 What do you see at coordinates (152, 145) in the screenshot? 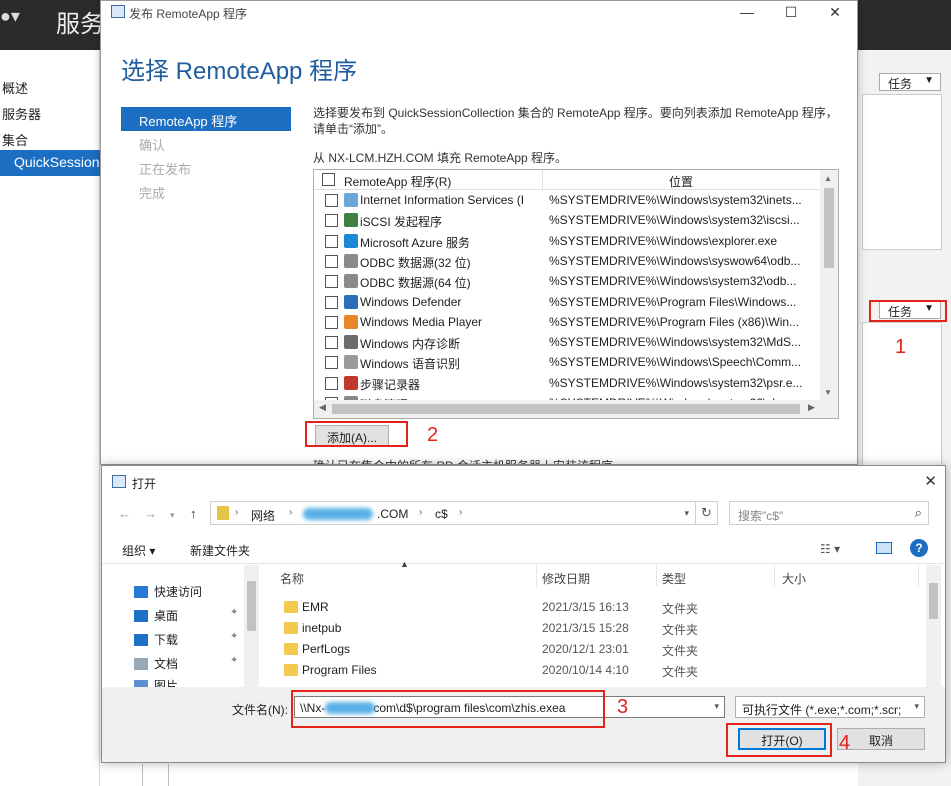
I see `step-confirm: 确认` at bounding box center [152, 145].